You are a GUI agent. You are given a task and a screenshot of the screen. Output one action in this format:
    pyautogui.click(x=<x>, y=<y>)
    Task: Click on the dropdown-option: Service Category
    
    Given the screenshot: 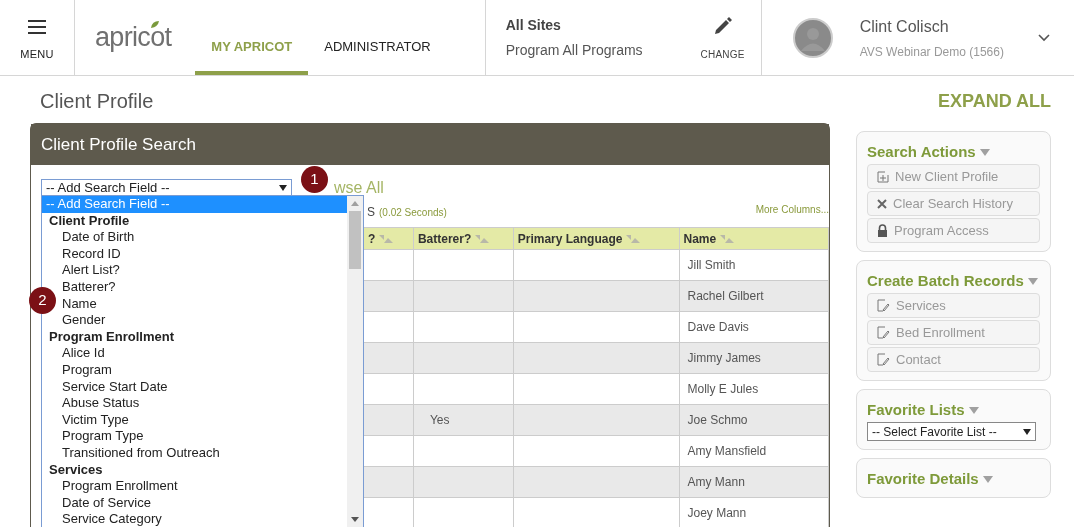 What is the action you would take?
    pyautogui.click(x=112, y=519)
    